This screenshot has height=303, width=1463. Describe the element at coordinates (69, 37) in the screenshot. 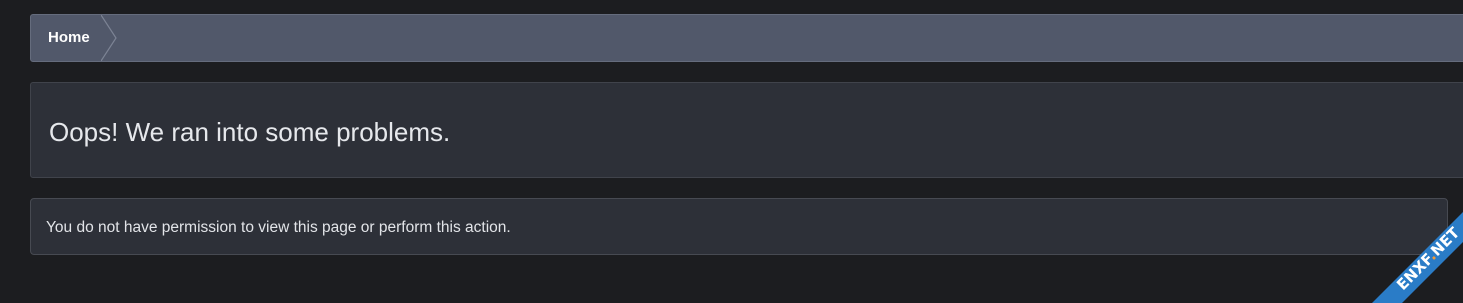

I see `breadcrumb-item-label: Home` at that location.